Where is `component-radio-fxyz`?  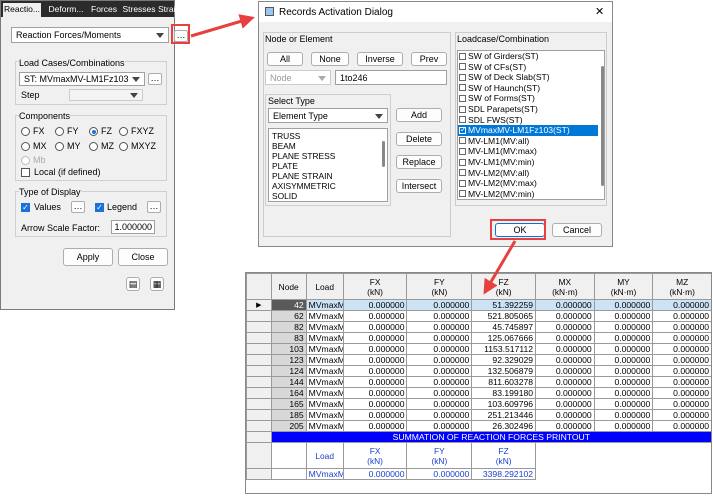 component-radio-fxyz is located at coordinates (123, 131).